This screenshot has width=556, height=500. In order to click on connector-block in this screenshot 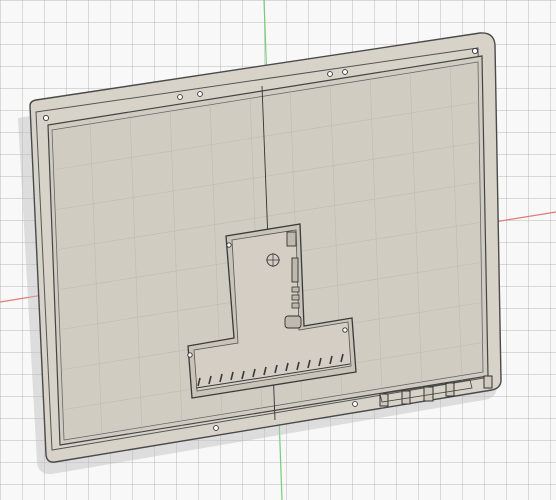, I will do `click(293, 322)`.